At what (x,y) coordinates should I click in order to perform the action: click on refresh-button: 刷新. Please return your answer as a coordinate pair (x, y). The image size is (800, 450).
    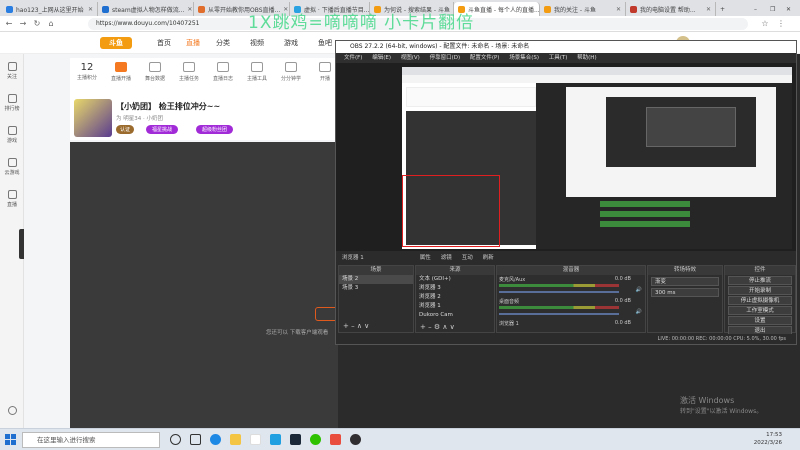
    Looking at the image, I should click on (488, 257).